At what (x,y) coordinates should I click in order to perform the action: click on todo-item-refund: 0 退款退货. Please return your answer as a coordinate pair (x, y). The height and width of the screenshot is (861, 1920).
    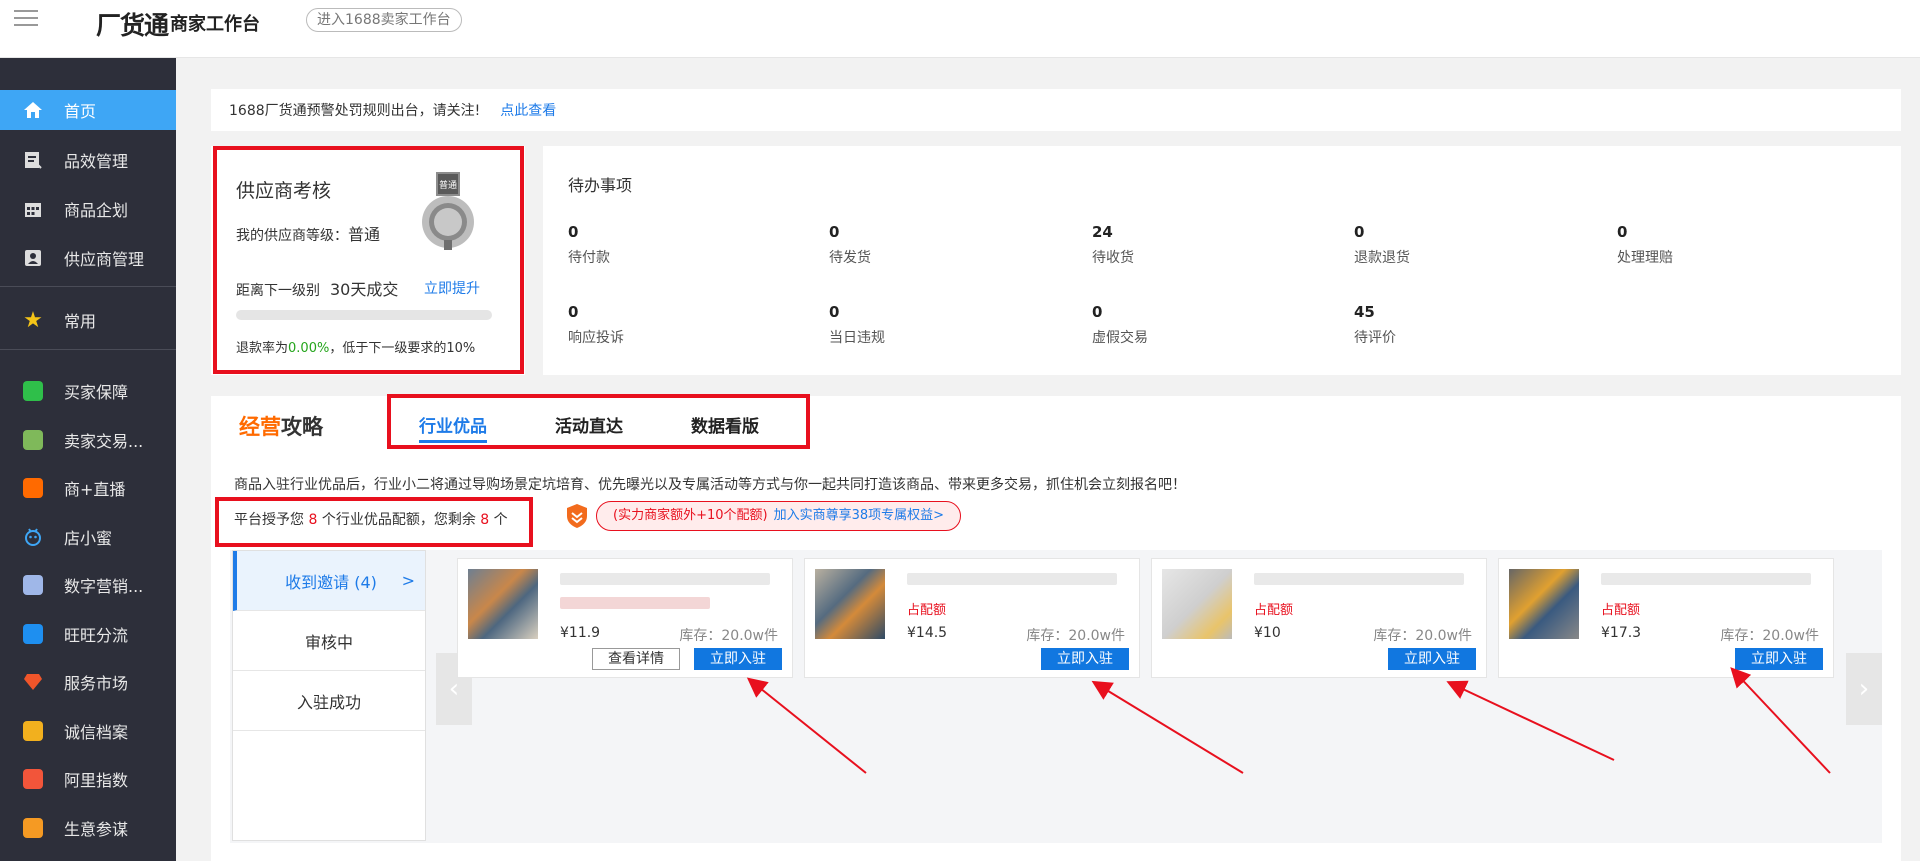
    Looking at the image, I should click on (1454, 245).